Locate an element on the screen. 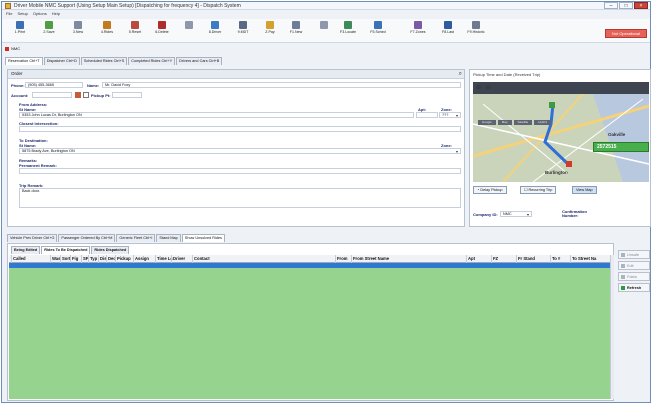 The width and height of the screenshot is (652, 404). tab-scheduled-rides: Scheduled Rides Ctrl+S is located at coordinates (104, 61).